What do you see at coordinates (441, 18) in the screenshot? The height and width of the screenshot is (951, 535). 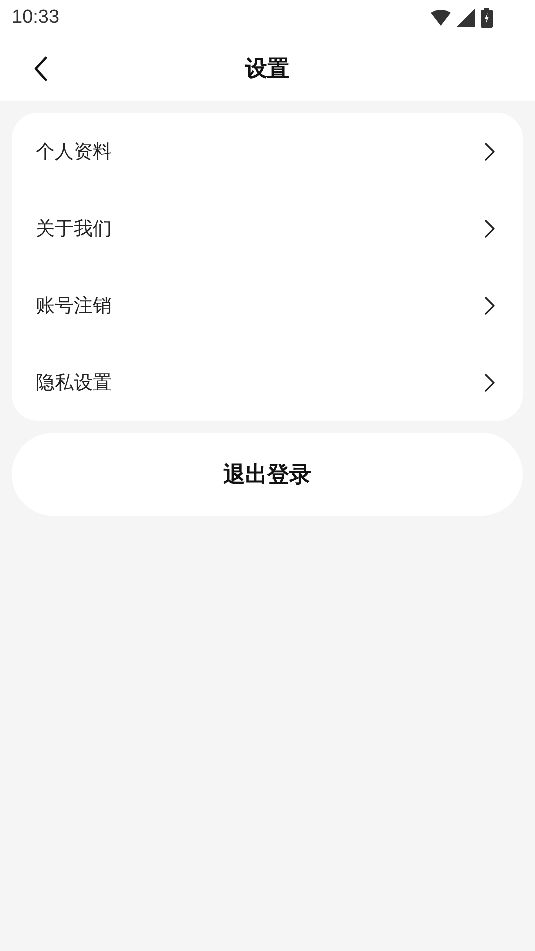 I see `wifi-icon` at bounding box center [441, 18].